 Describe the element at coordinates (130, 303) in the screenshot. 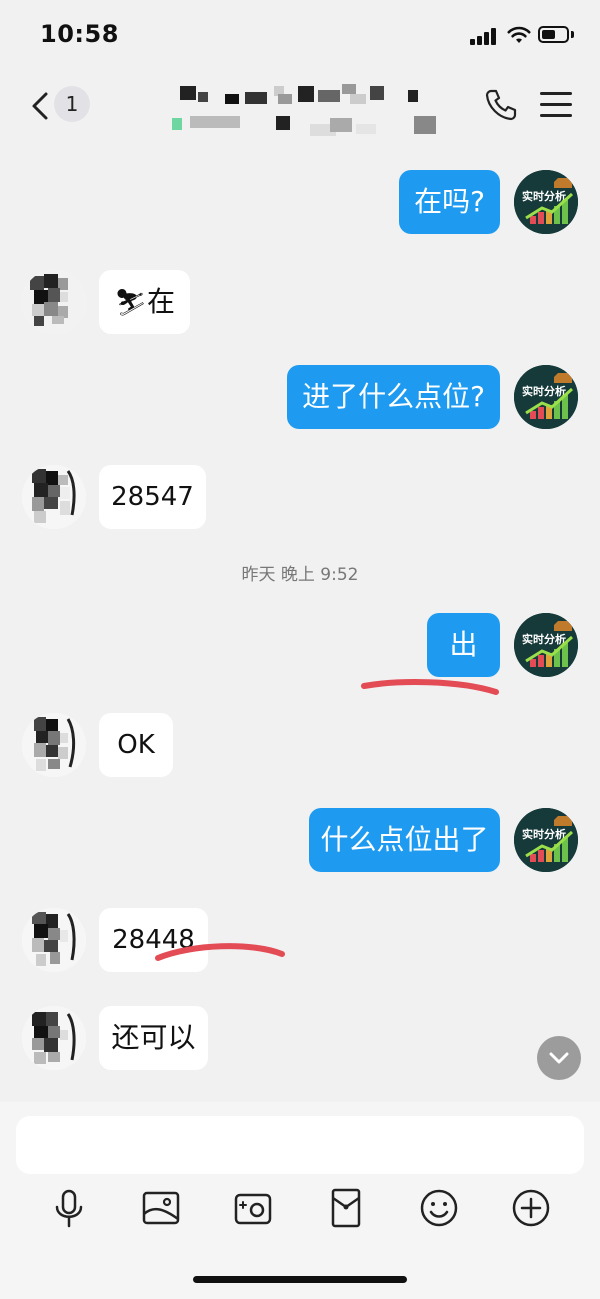

I see `skier-emoji: ⛷` at that location.